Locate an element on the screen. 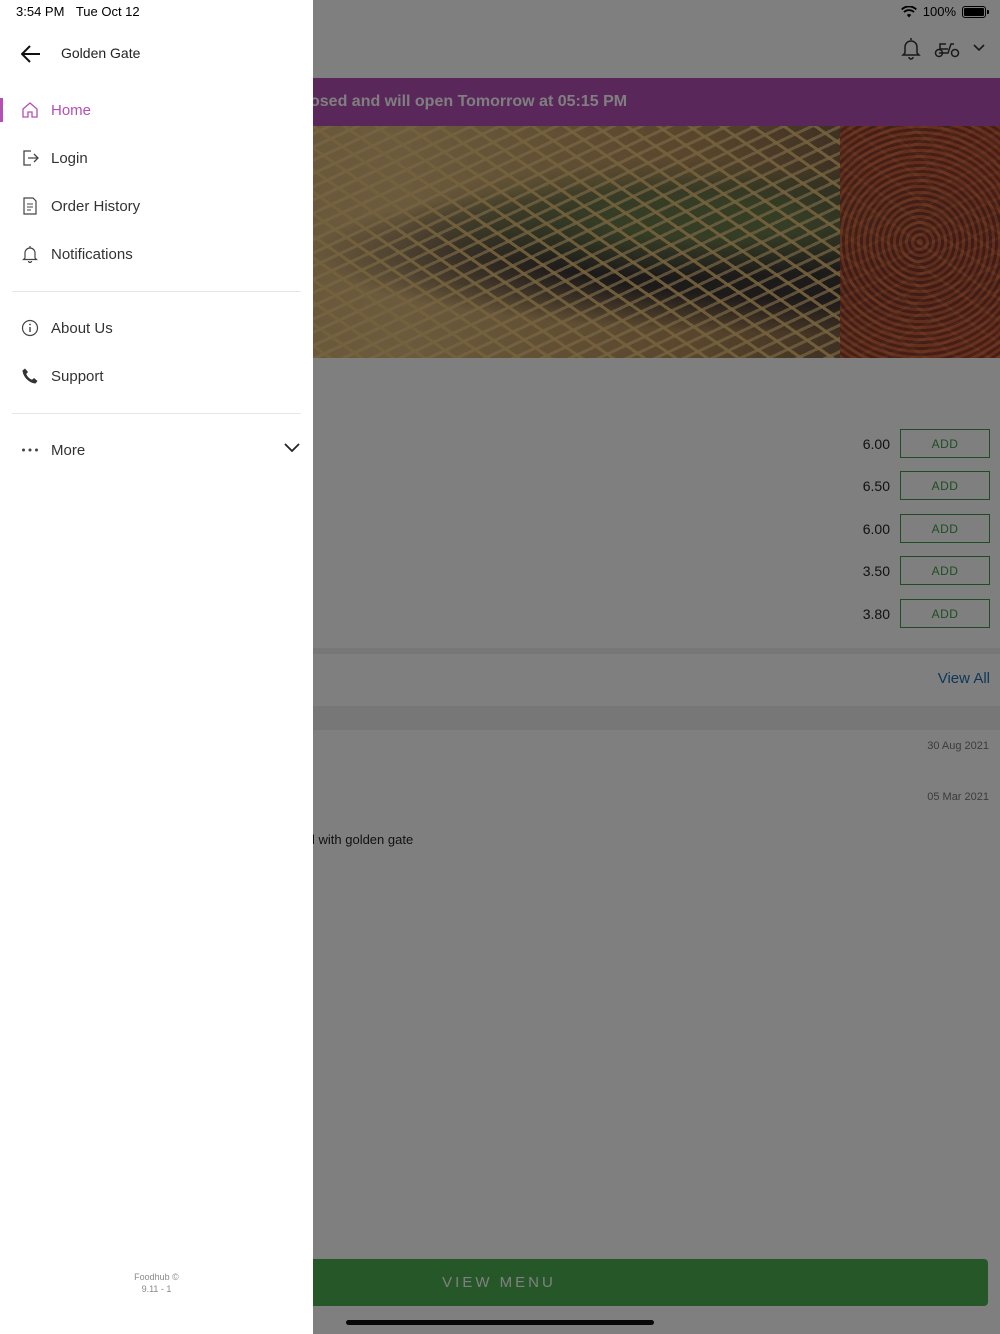  status-bar-left: 3:54 PM Tue Oct 12 is located at coordinates (82, 11).